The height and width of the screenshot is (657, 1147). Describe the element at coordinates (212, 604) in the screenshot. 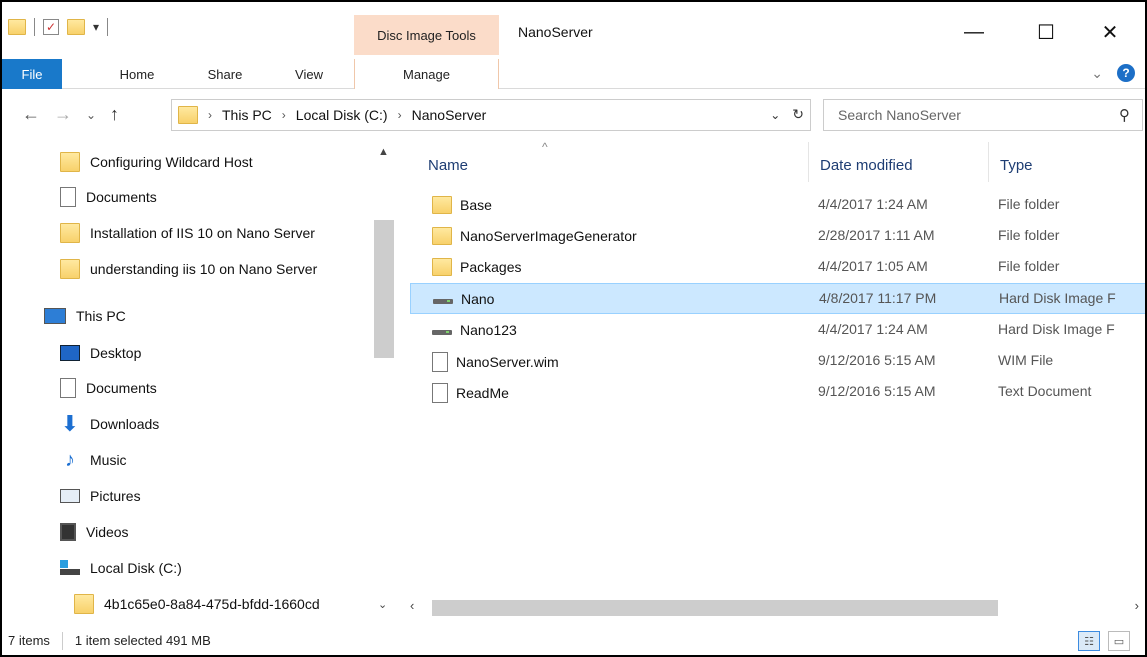

I see `nav-item-label: 4b1c65e0-8a84-475d-bfdd-1660cd` at that location.